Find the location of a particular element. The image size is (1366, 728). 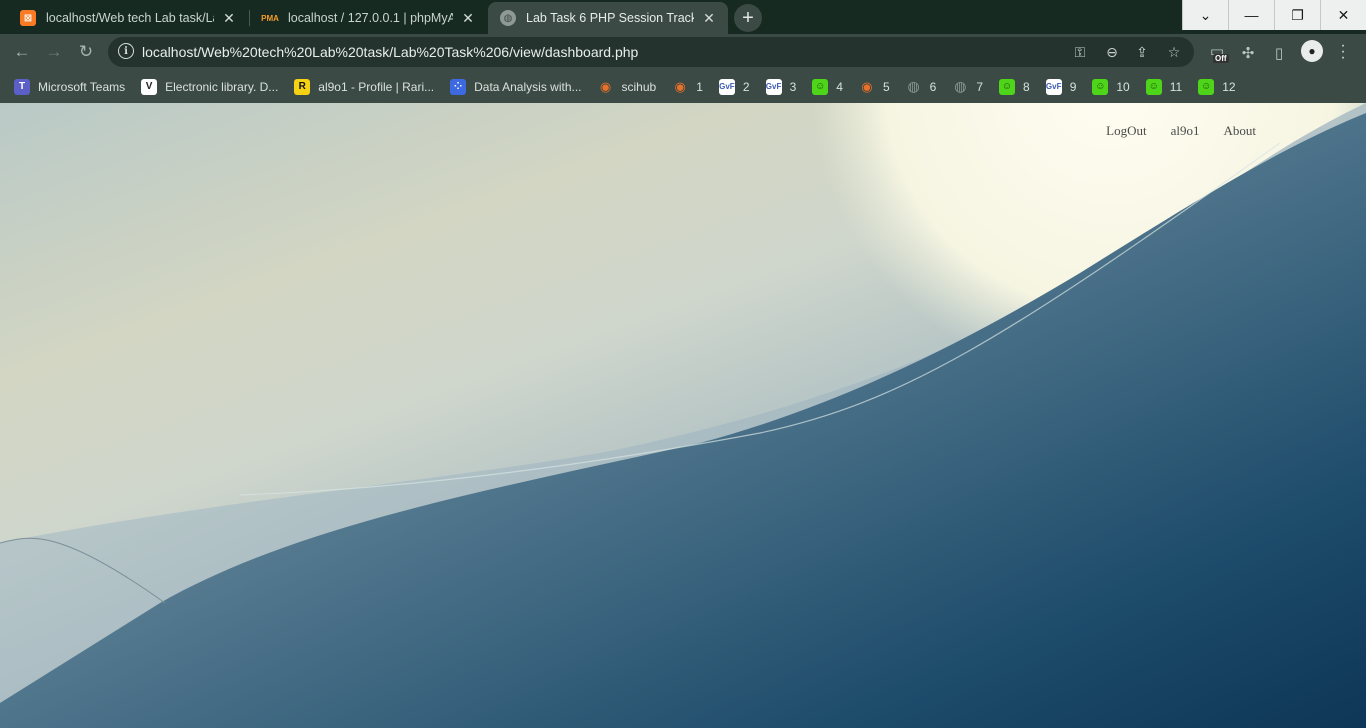

bookmark-item: ☺ 12 is located at coordinates (1217, 86).